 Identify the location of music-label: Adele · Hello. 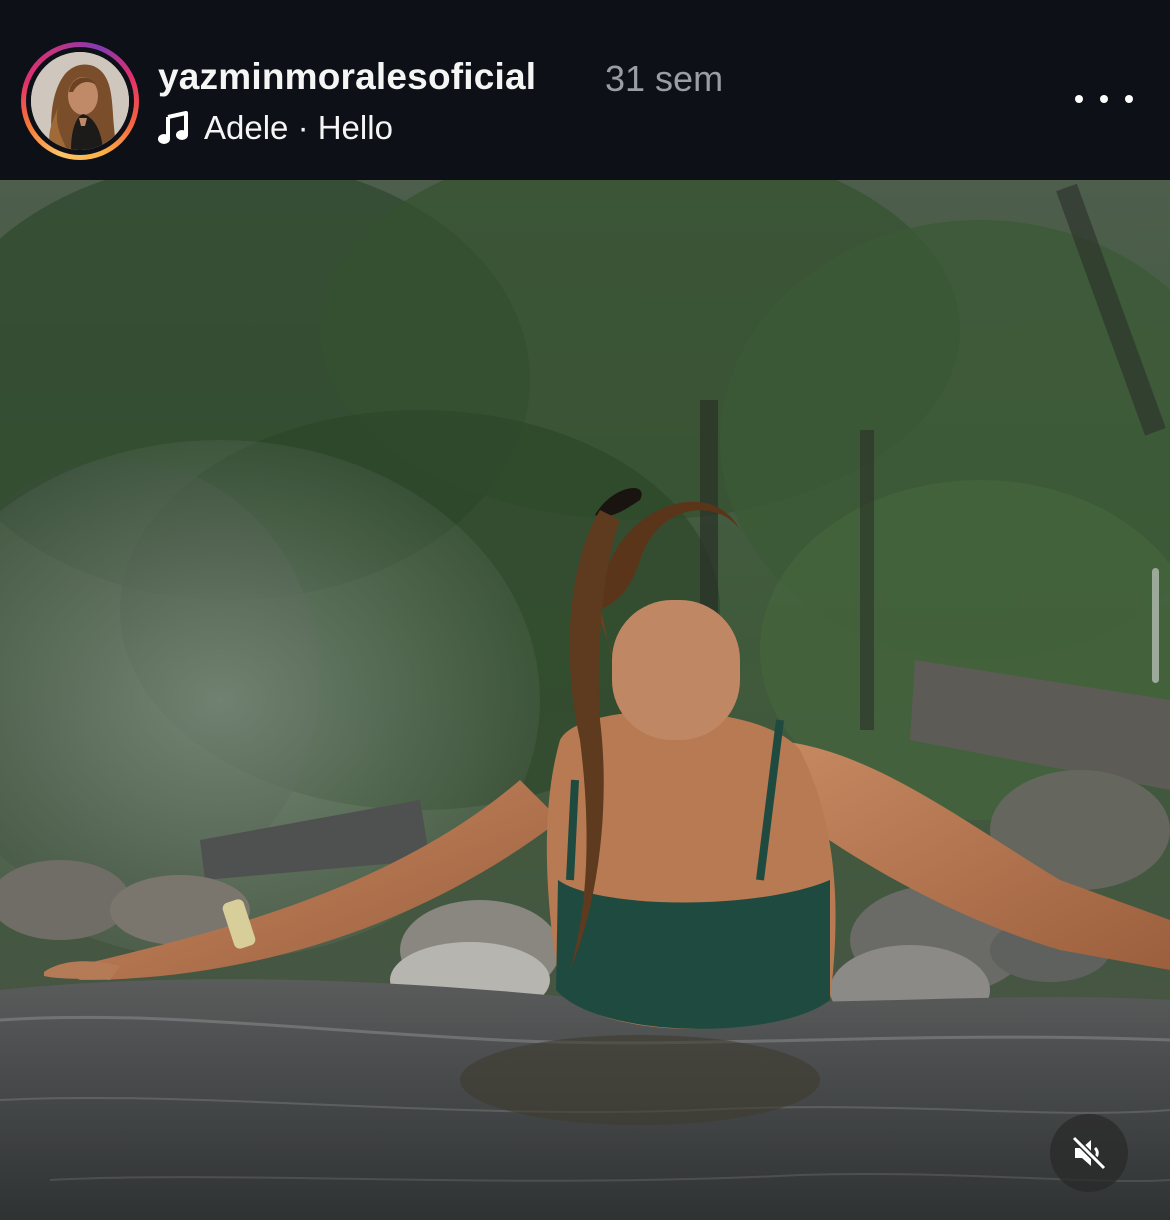
(298, 127).